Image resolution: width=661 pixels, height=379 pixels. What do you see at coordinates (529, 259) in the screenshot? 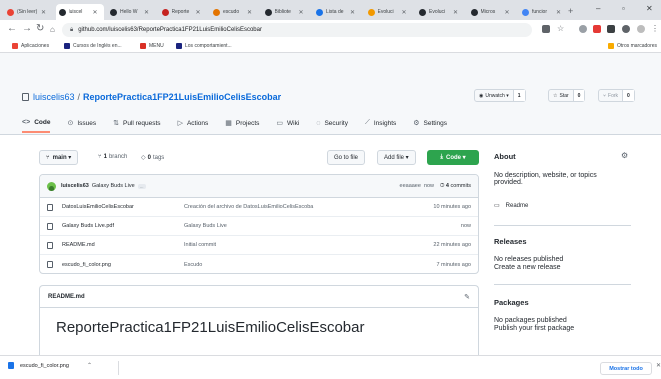
I see `releases-text: No releases published` at bounding box center [529, 259].